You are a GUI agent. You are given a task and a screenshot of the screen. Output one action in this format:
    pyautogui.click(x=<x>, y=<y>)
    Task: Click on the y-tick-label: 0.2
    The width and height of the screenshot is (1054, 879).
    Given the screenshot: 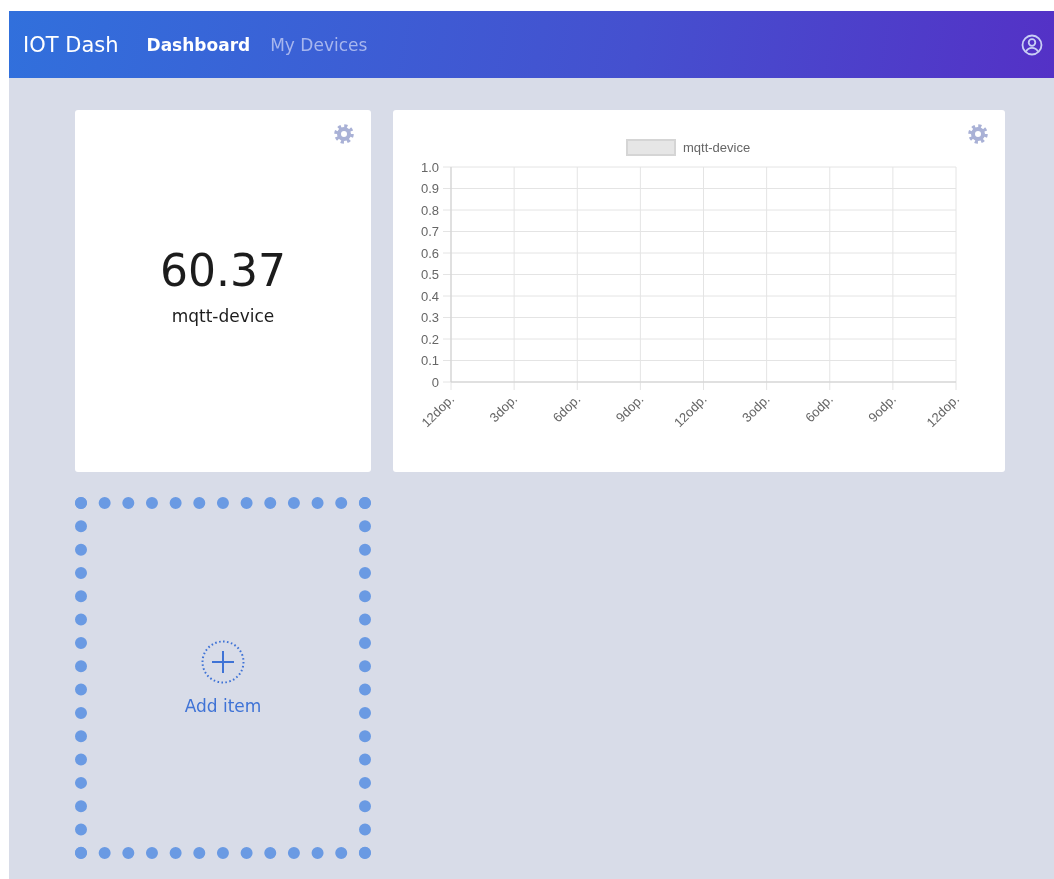 What is the action you would take?
    pyautogui.click(x=429, y=339)
    